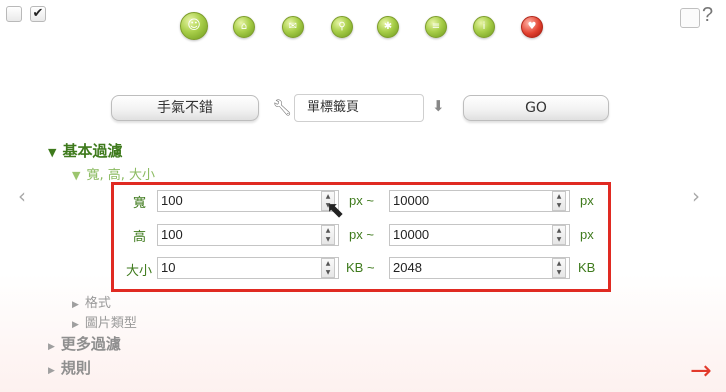 The width and height of the screenshot is (726, 392). I want to click on width-max-stepper: ▲ ▼, so click(559, 201).